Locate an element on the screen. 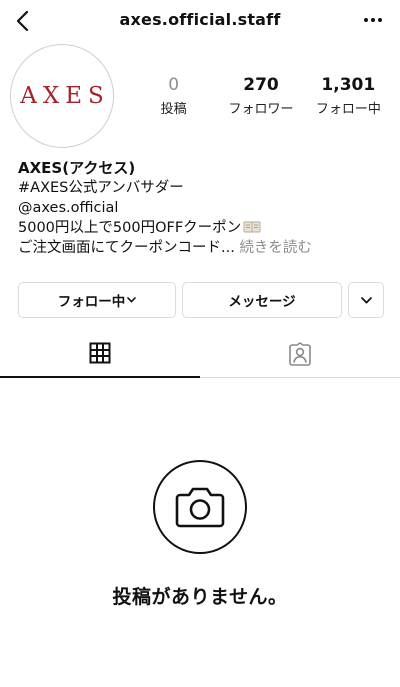  stat-following: 1,301 フォロー中 is located at coordinates (348, 95).